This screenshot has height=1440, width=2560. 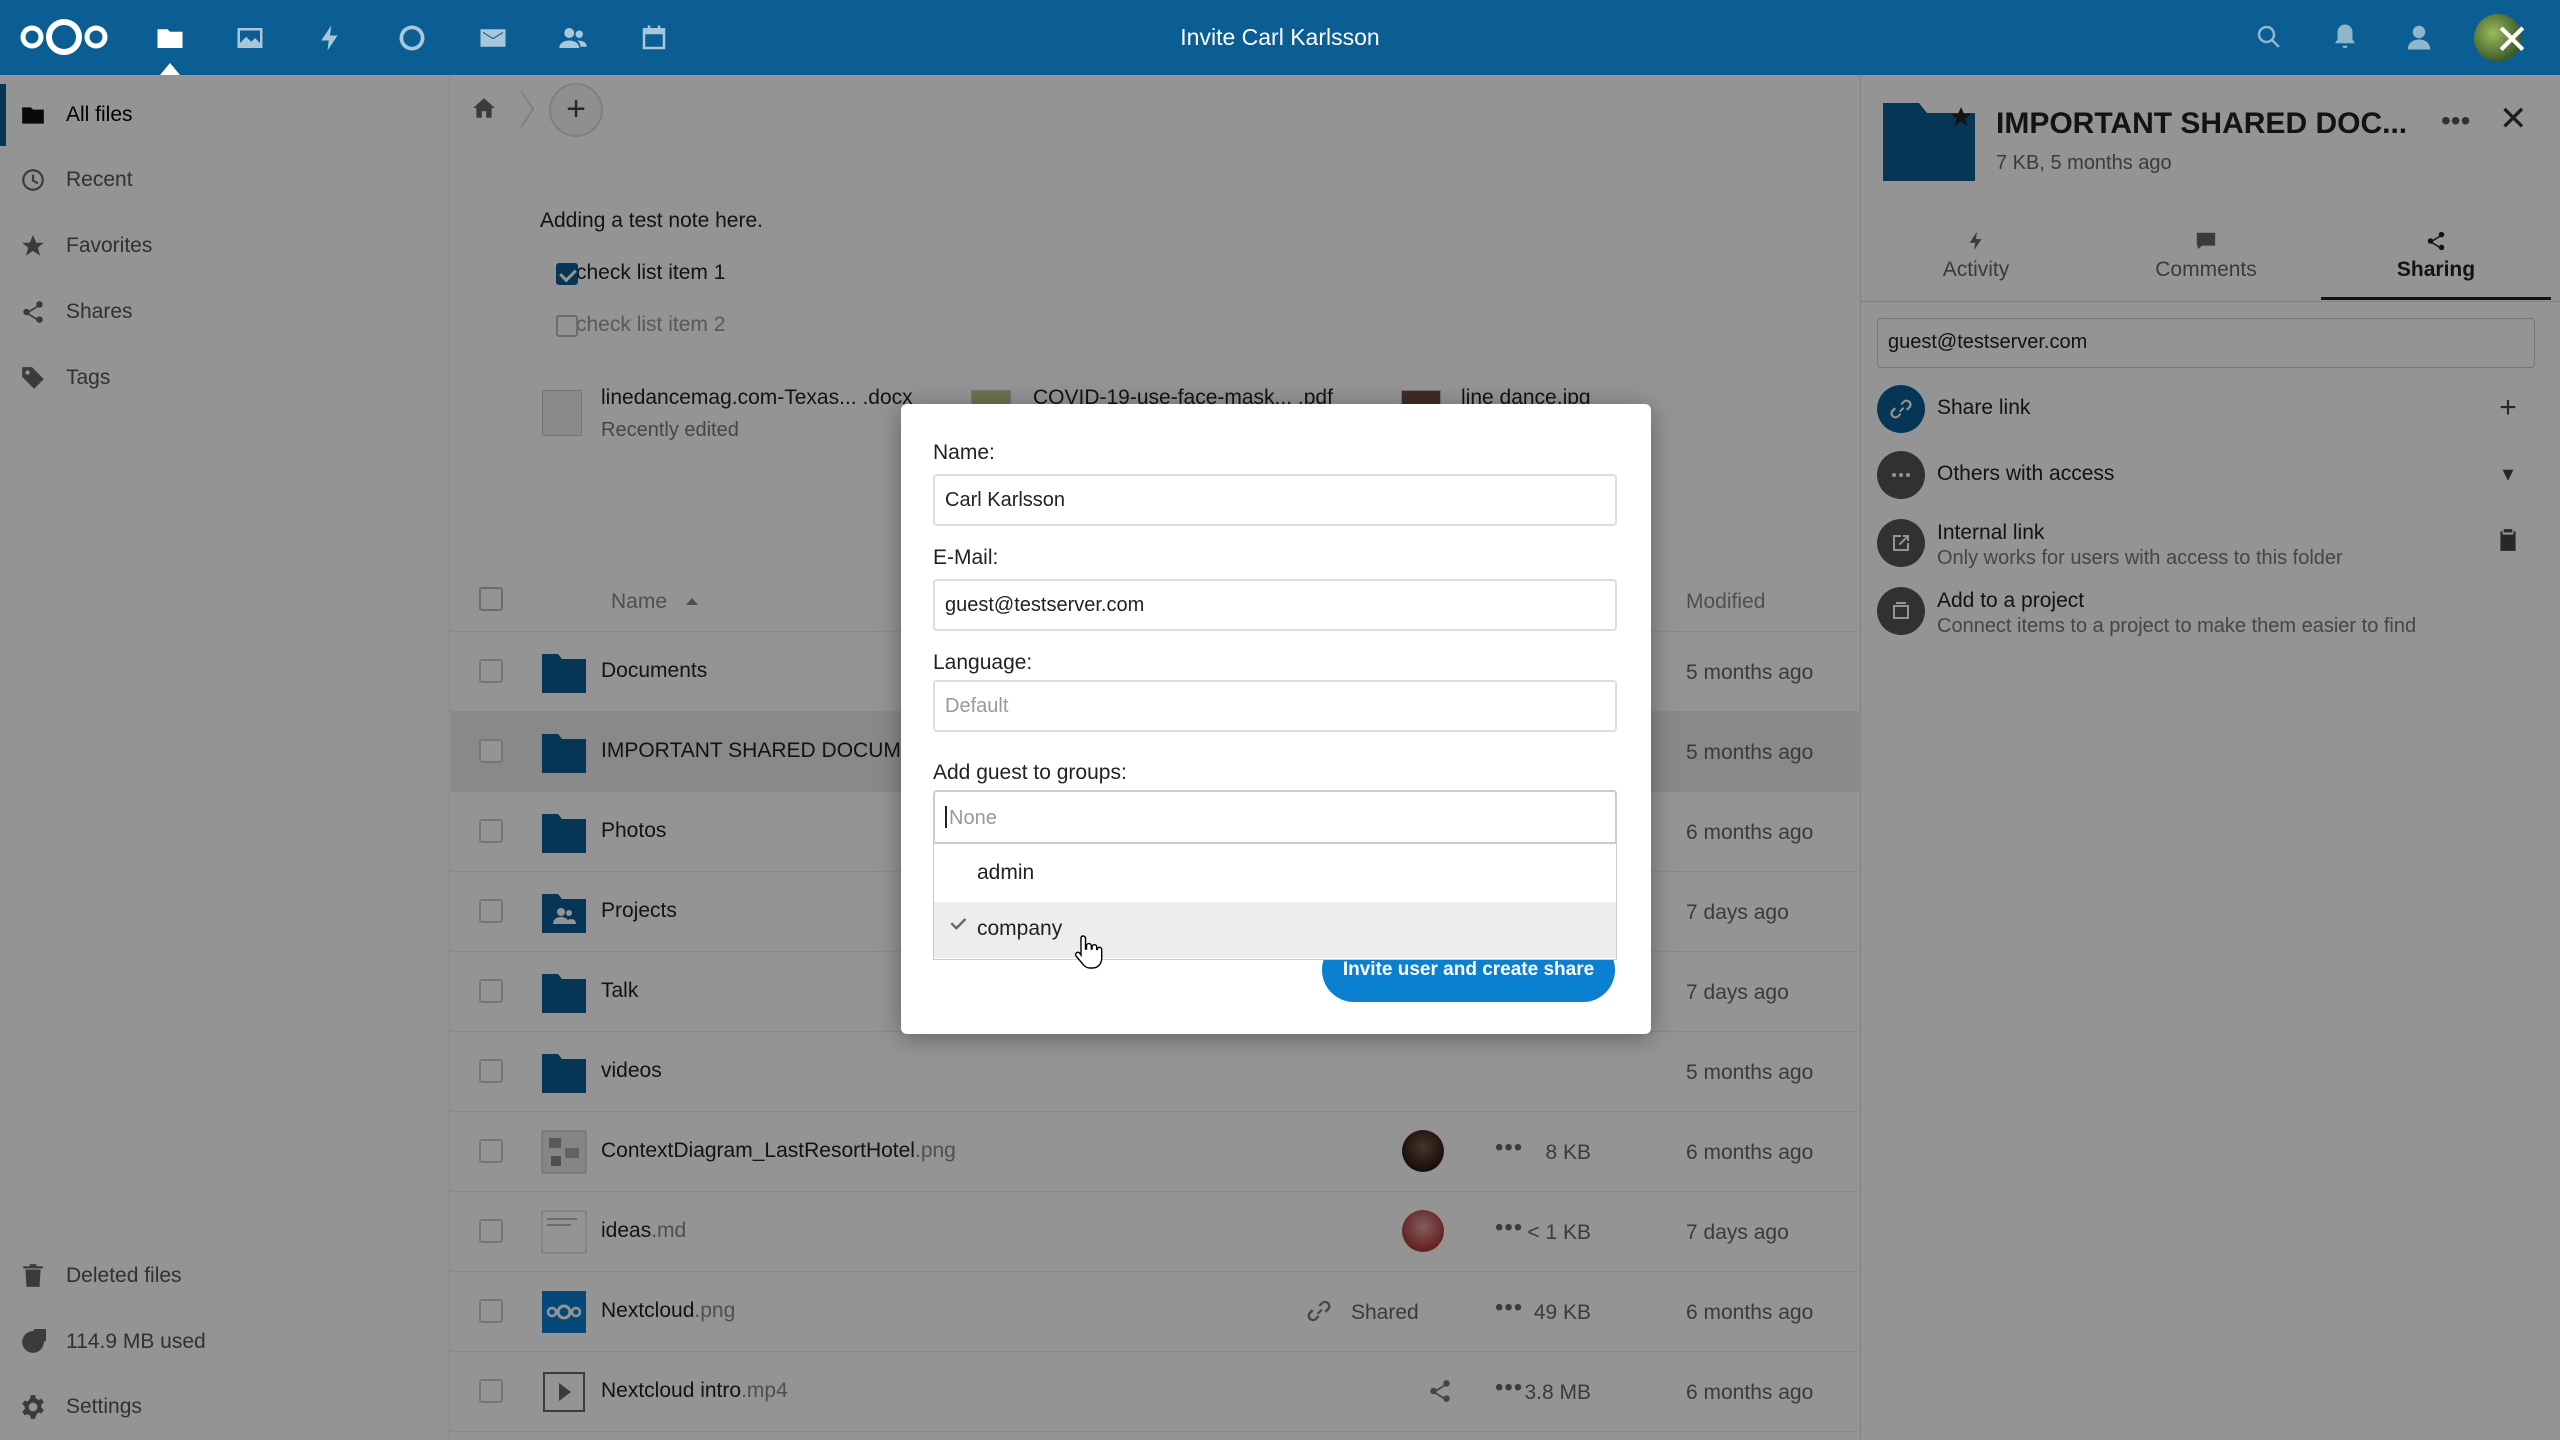 What do you see at coordinates (1275, 706) in the screenshot?
I see `language-select: Default` at bounding box center [1275, 706].